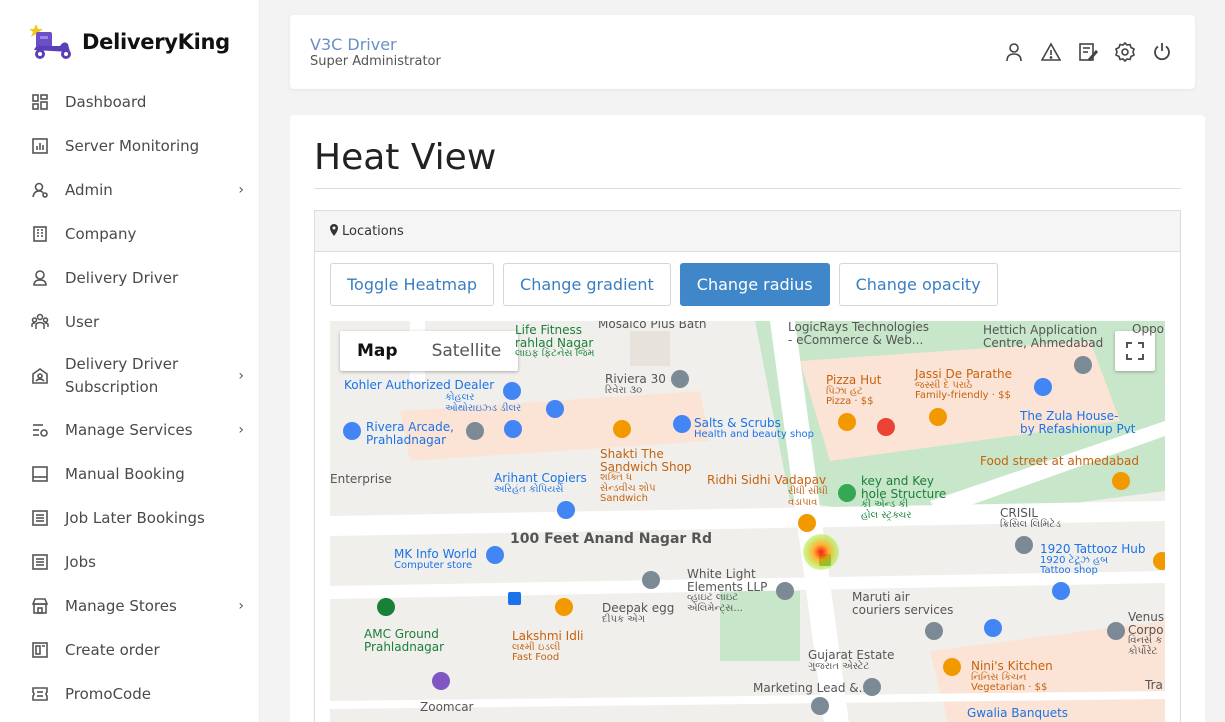 This screenshot has height=722, width=1225. I want to click on dashboard-icon, so click(40, 102).